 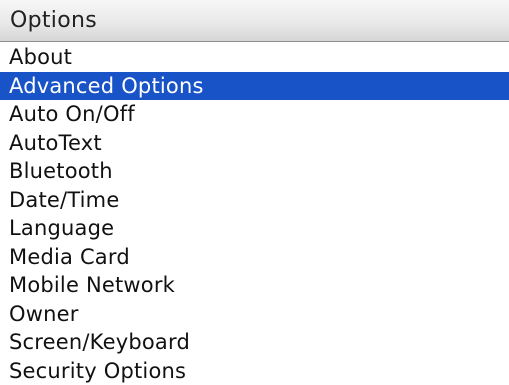 I want to click on menu-item-security-options: Security Options, so click(x=254, y=371).